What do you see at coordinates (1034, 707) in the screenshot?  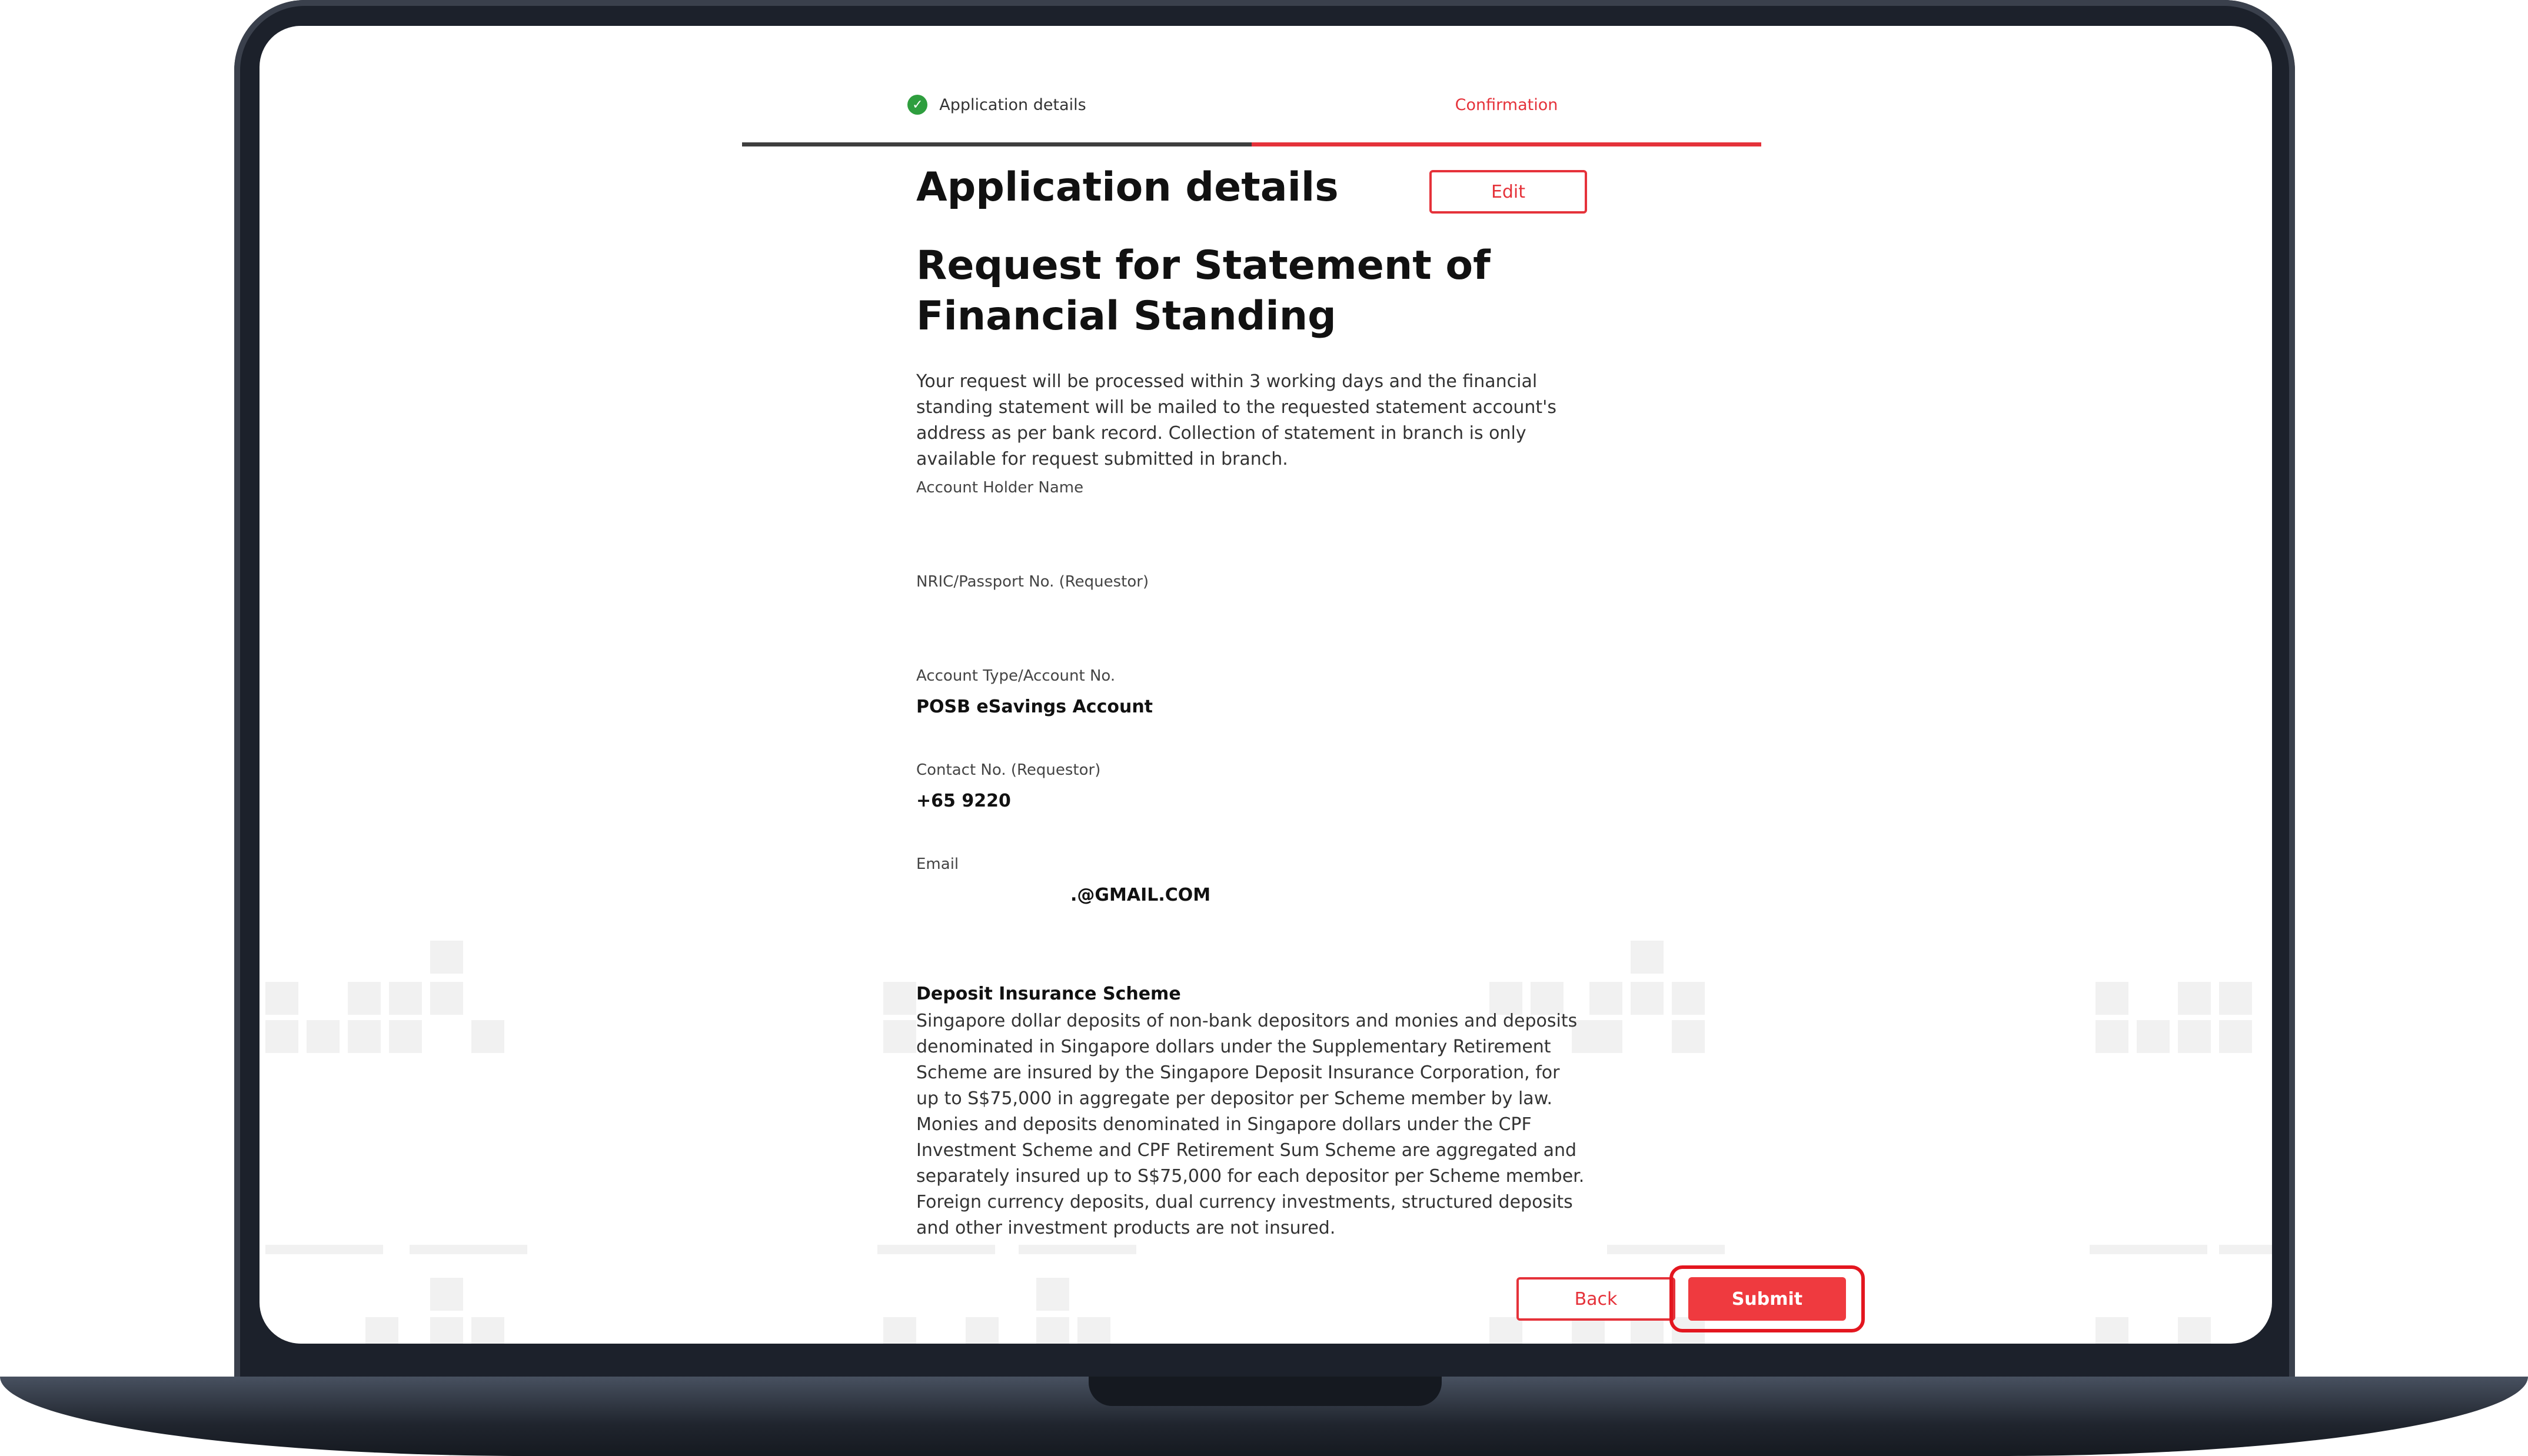 I see `field-value-account-type: POSB eSavings Account` at bounding box center [1034, 707].